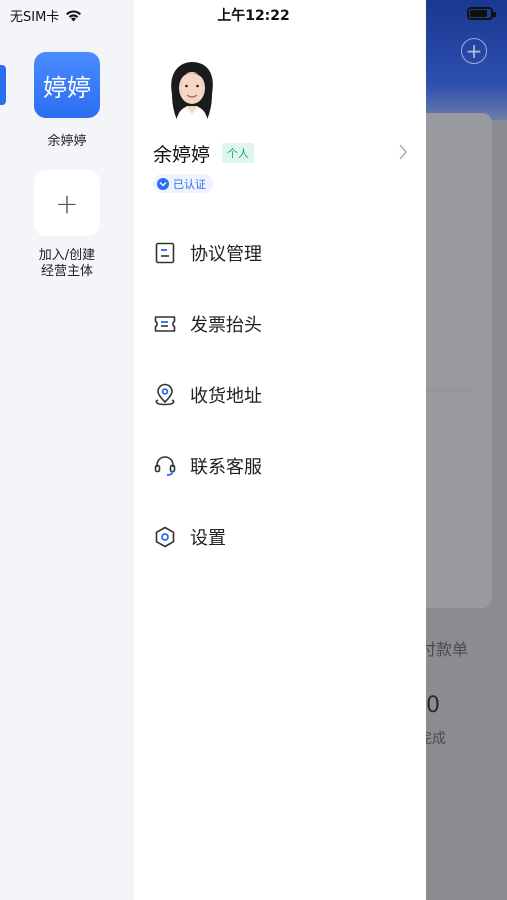  I want to click on user-name: 余婷婷, so click(181, 153).